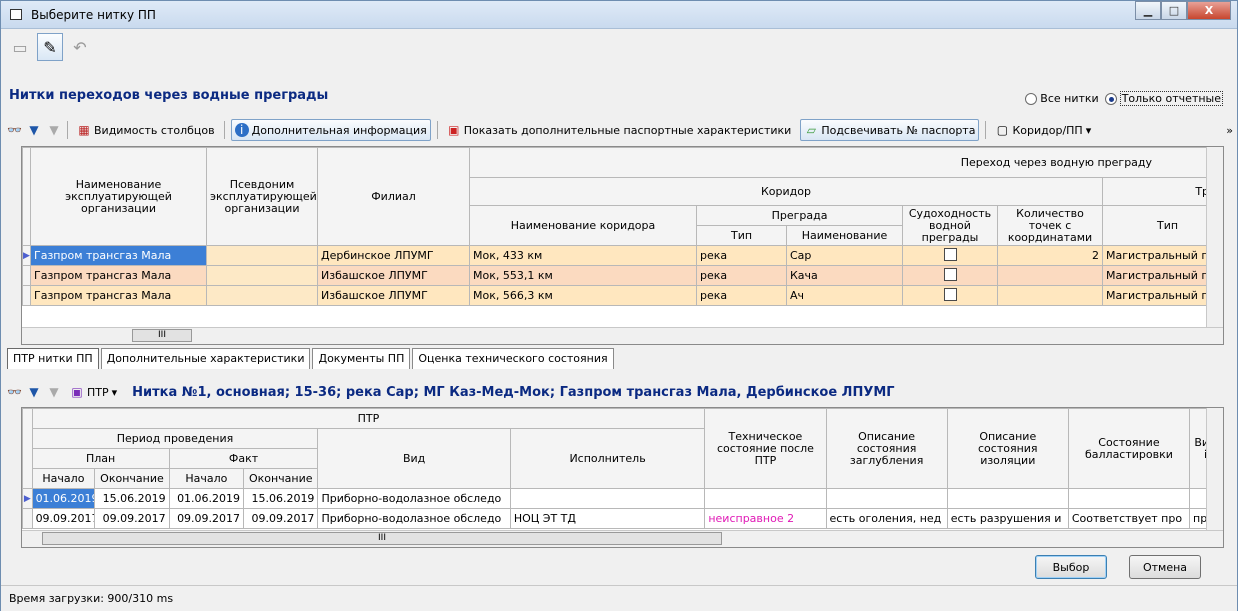 Image resolution: width=1238 pixels, height=611 pixels. What do you see at coordinates (1148, 10) in the screenshot?
I see `minimize-button: ▁` at bounding box center [1148, 10].